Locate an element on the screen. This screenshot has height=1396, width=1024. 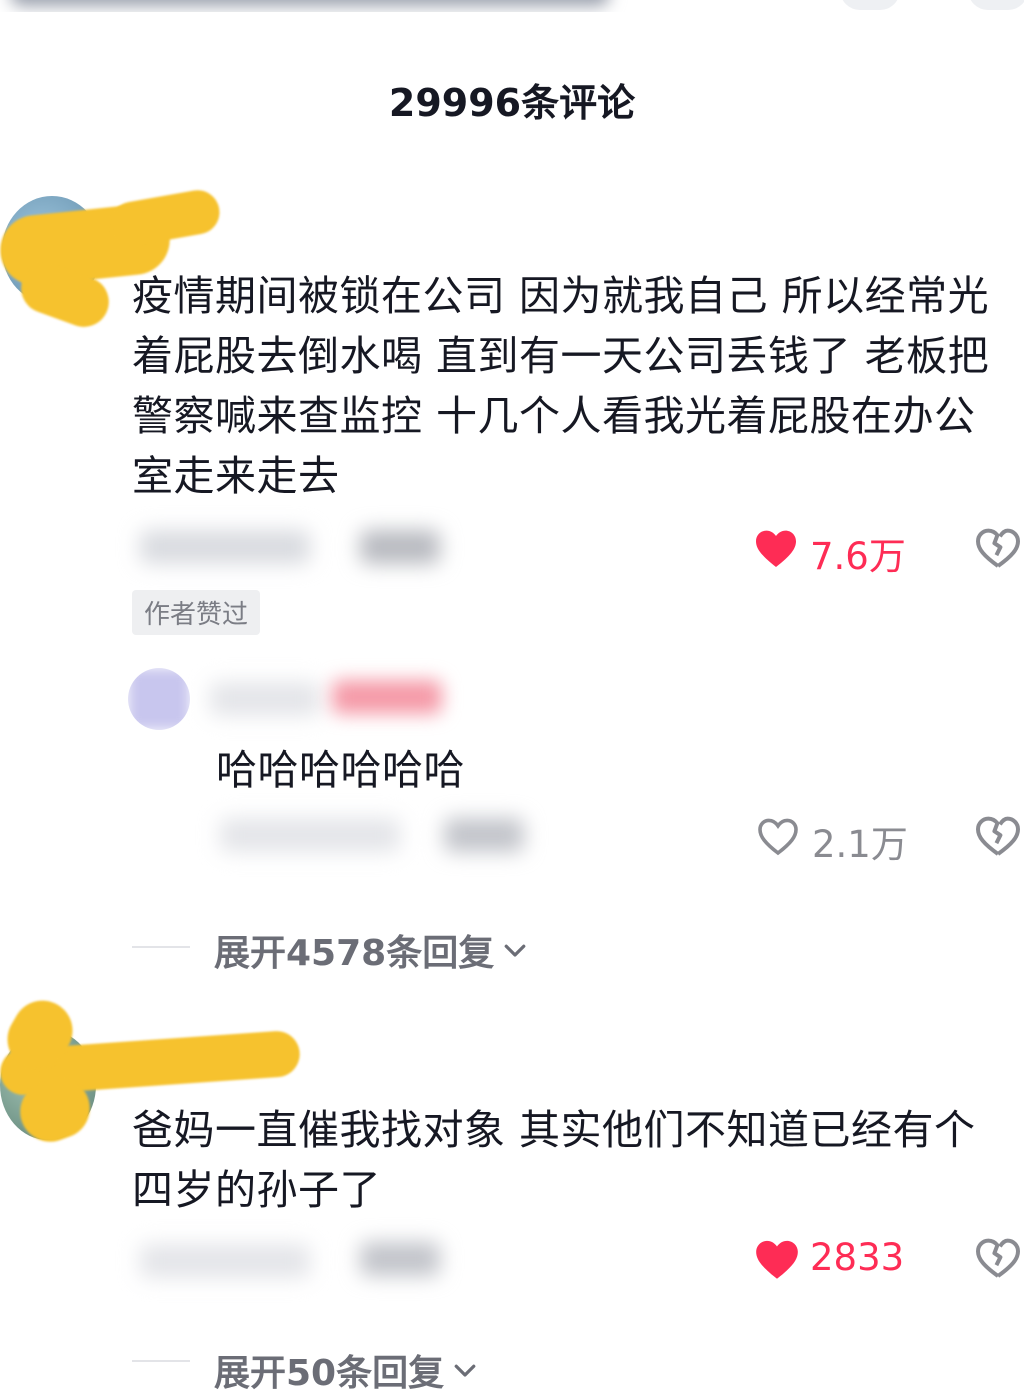
heart-outline-icon is located at coordinates (778, 836).